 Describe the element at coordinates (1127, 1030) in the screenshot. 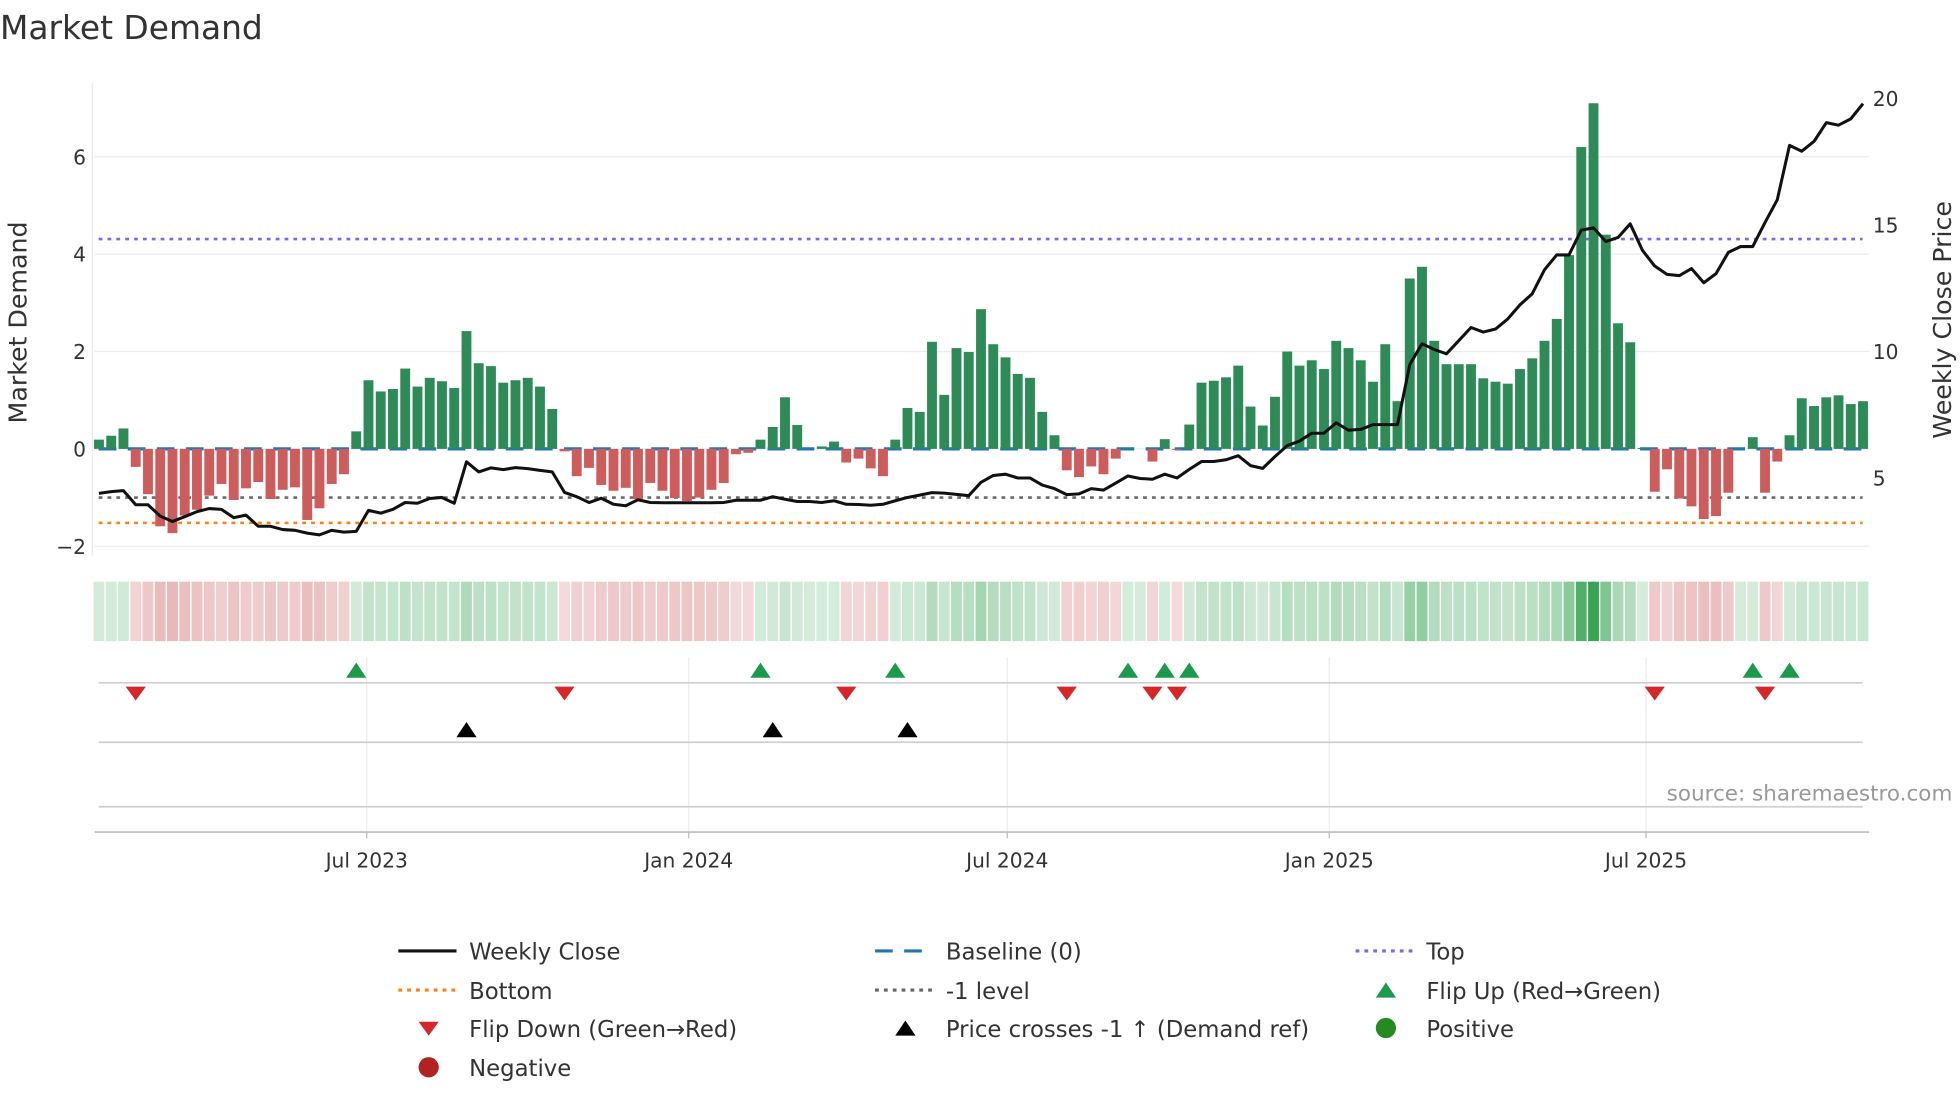

I see `legend-label: Price crosses -1 ↑ (Demand ref)` at that location.